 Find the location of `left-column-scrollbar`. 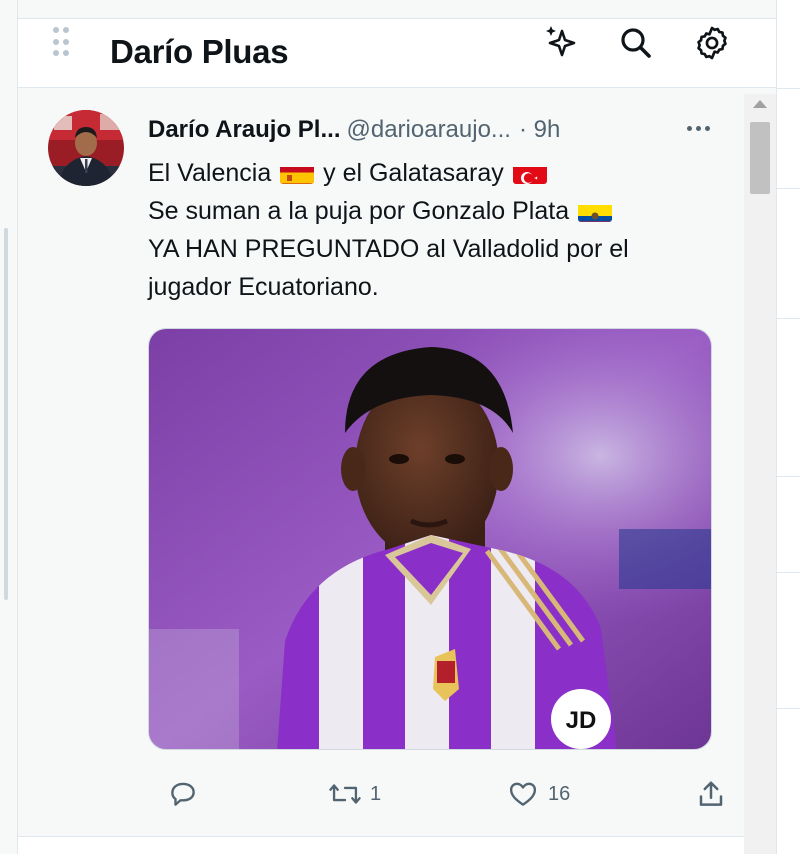

left-column-scrollbar is located at coordinates (6, 414).